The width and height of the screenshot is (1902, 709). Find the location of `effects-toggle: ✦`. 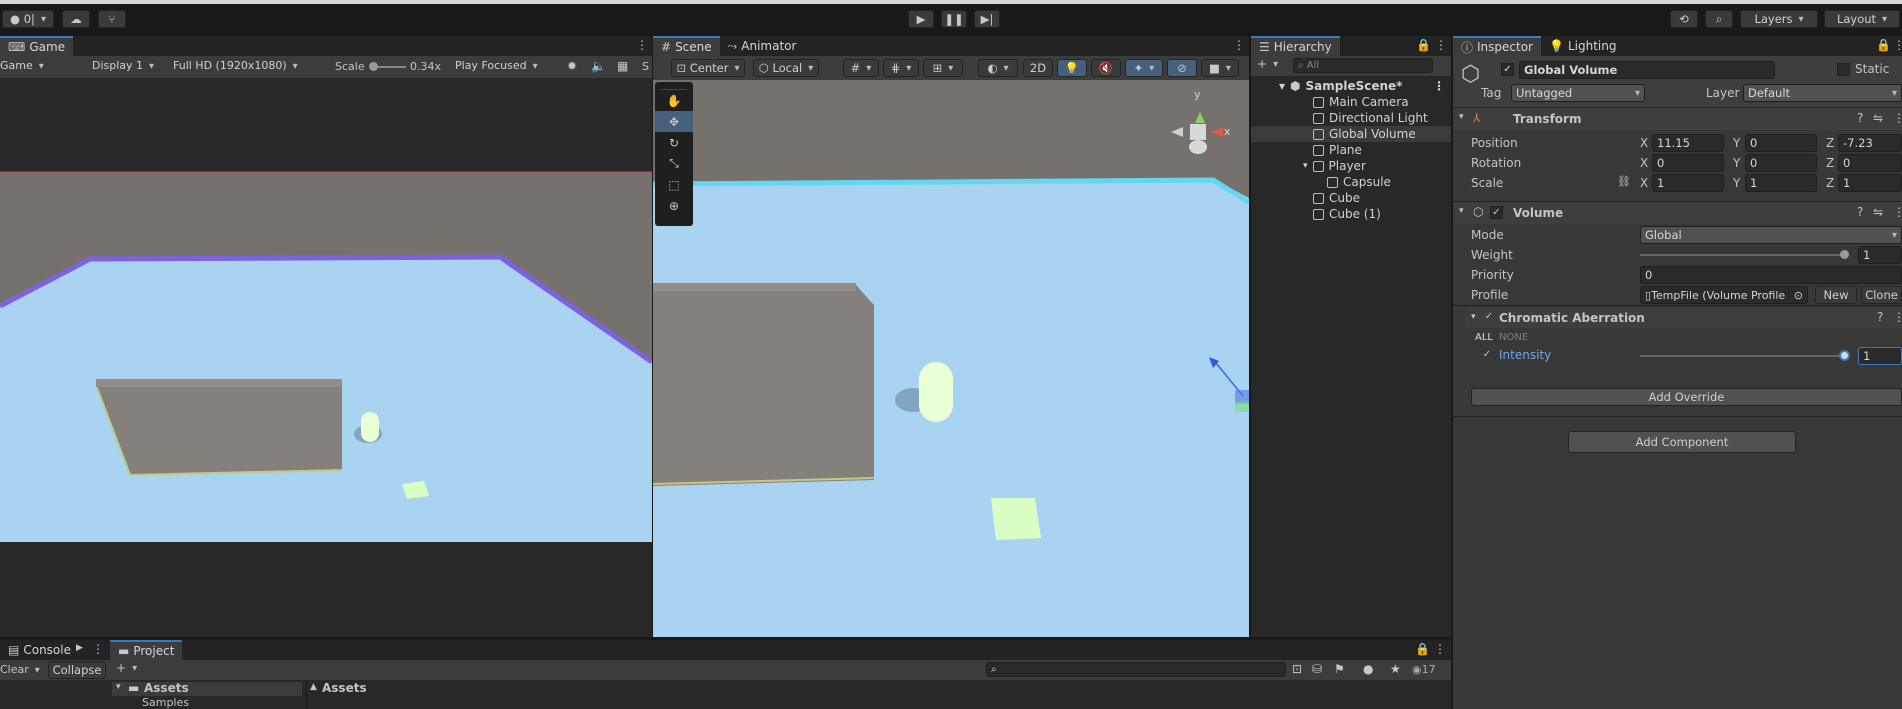

effects-toggle: ✦ is located at coordinates (1144, 68).